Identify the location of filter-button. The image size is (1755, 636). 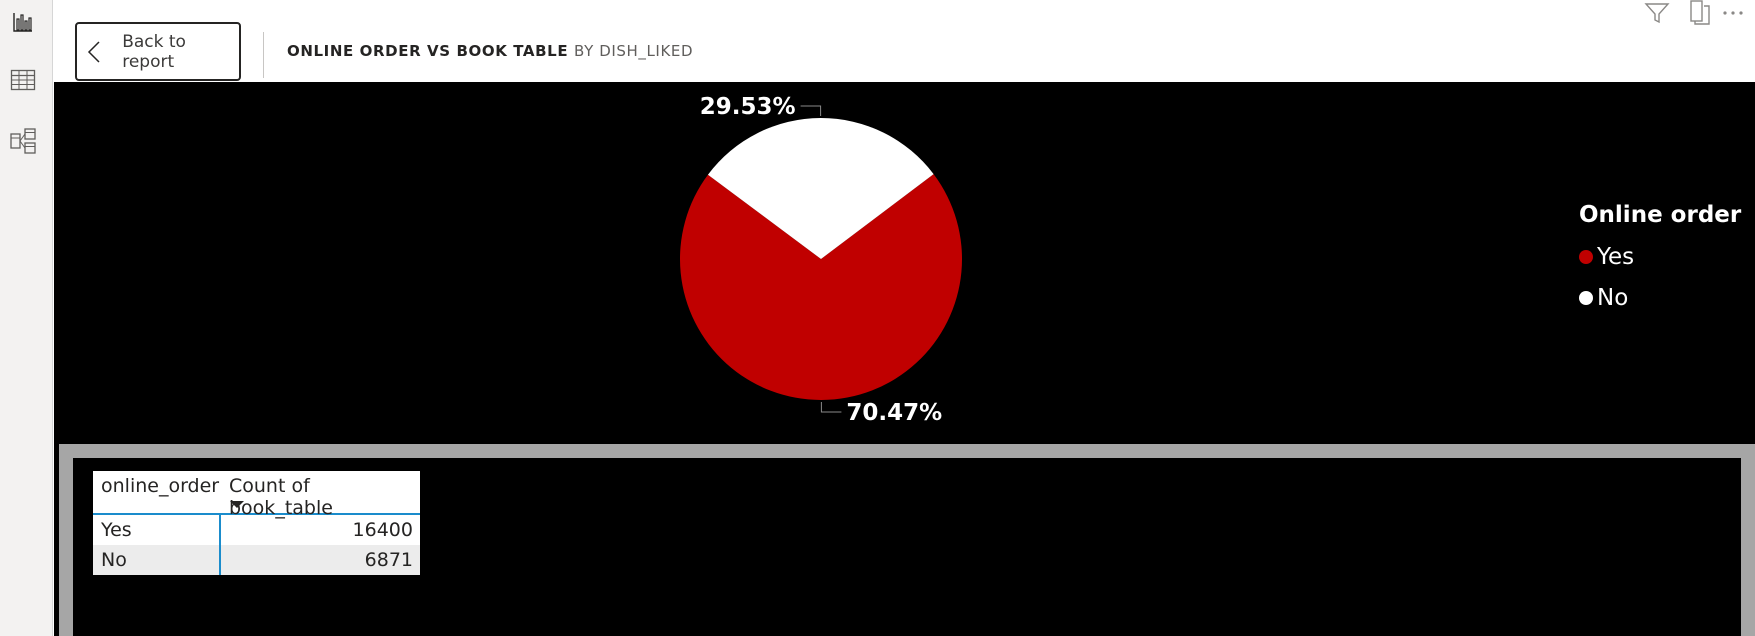
(1657, 13).